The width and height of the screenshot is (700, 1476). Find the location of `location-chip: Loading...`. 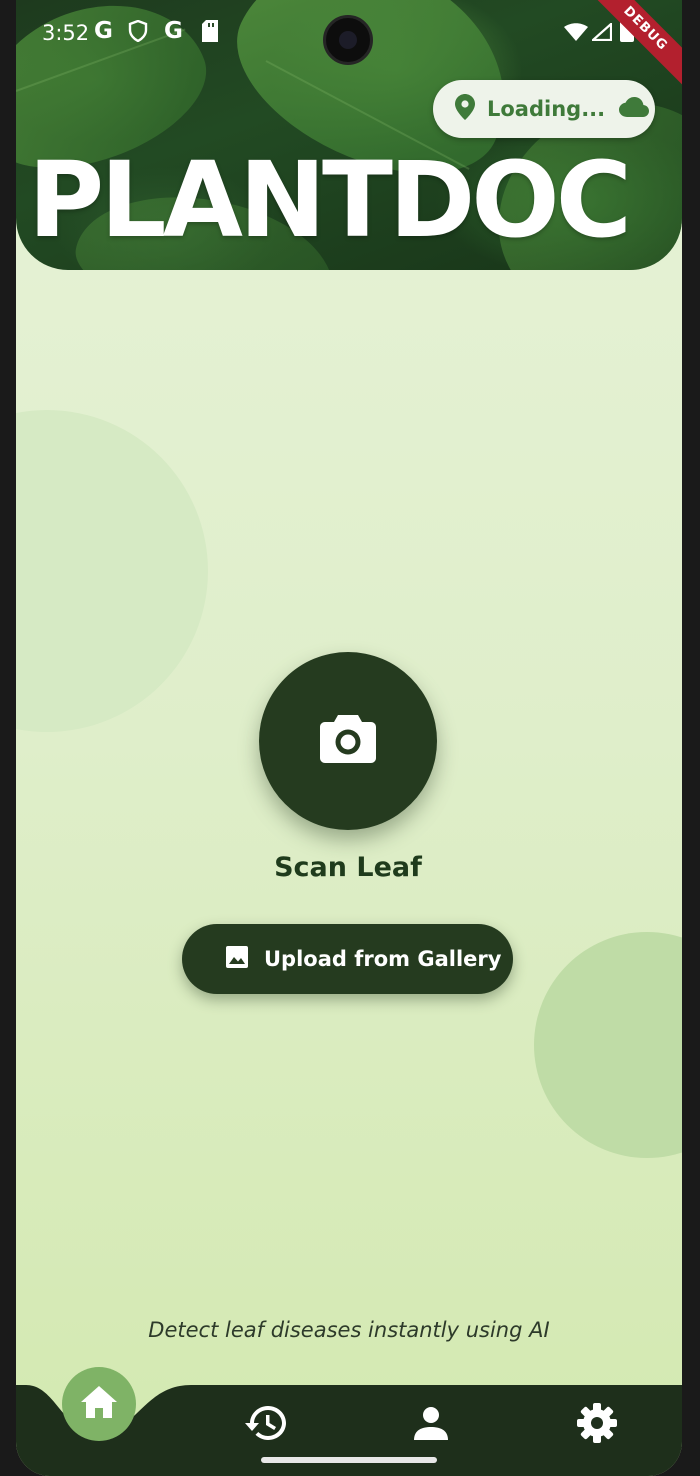

location-chip: Loading... is located at coordinates (544, 109).